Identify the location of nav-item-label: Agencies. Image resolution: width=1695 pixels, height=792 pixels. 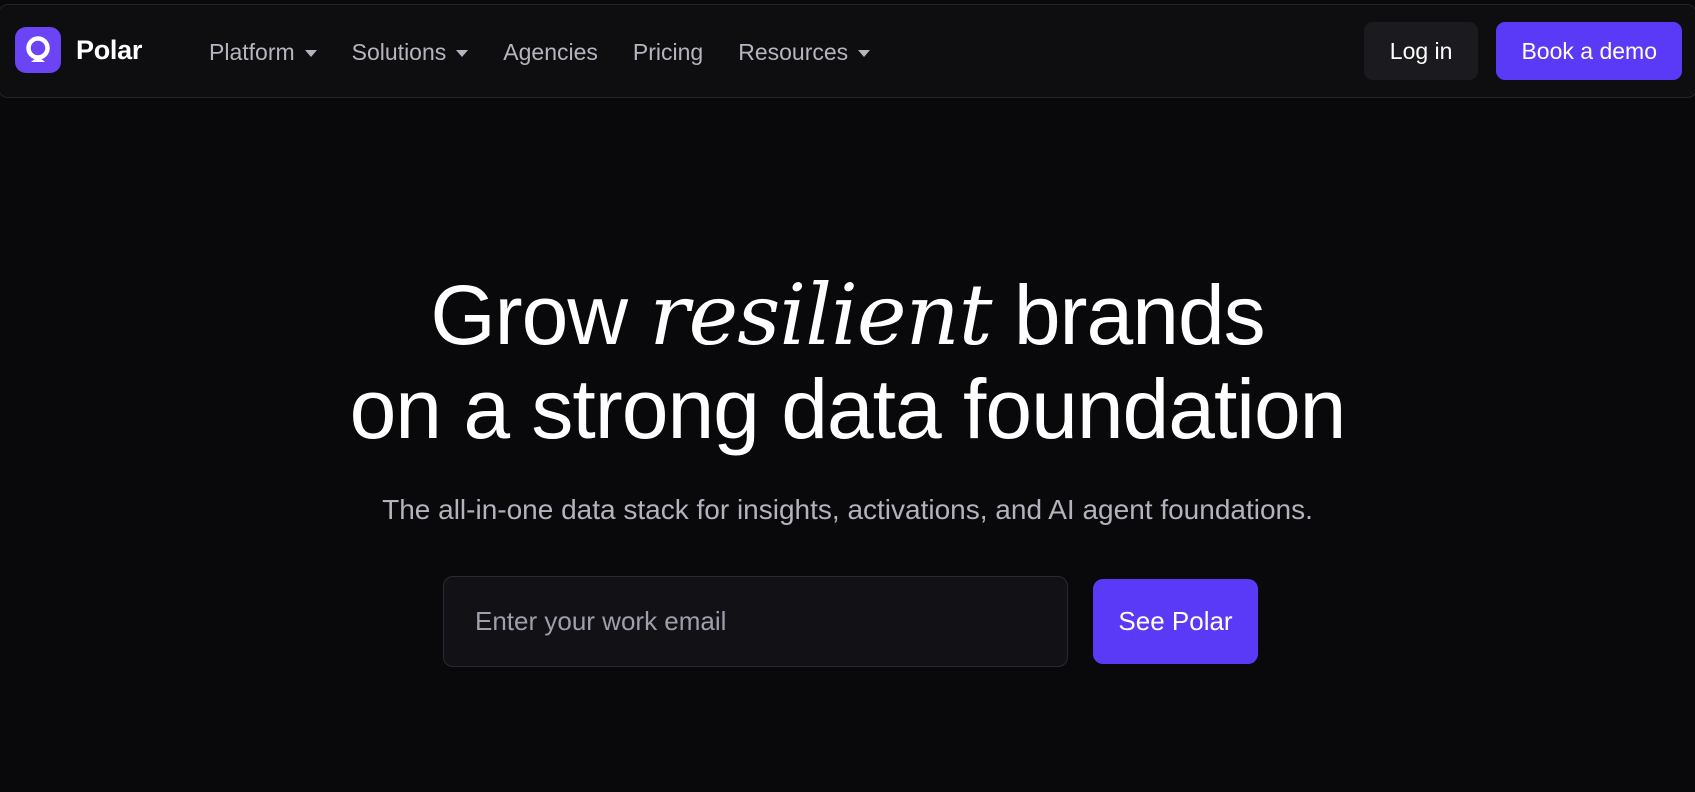
(550, 51).